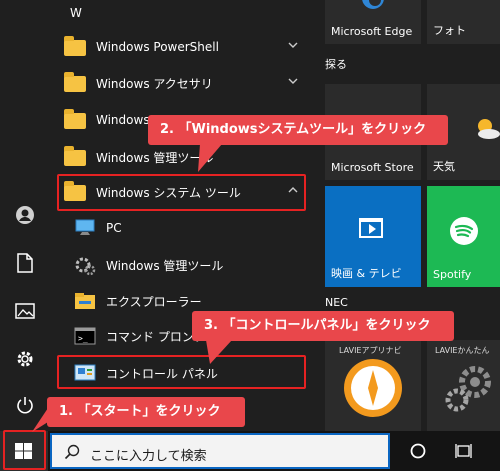  Describe the element at coordinates (371, 228) in the screenshot. I see `movies-tv-icon` at that location.